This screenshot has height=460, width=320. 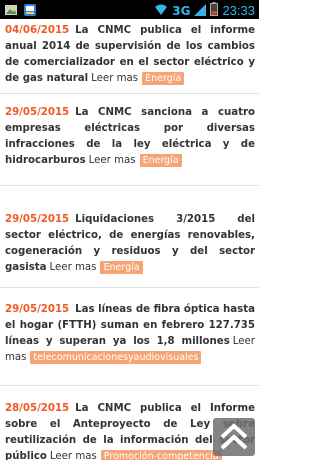 I want to click on category-tag: Promoción-competencia, so click(x=161, y=455).